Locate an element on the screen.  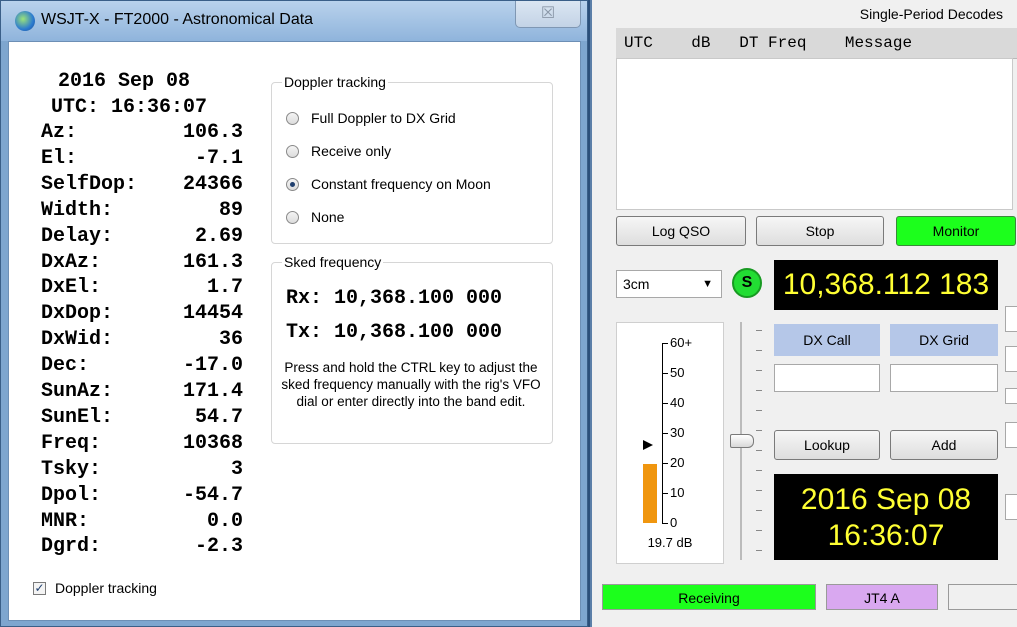
status-receiving: Receiving is located at coordinates (709, 597).